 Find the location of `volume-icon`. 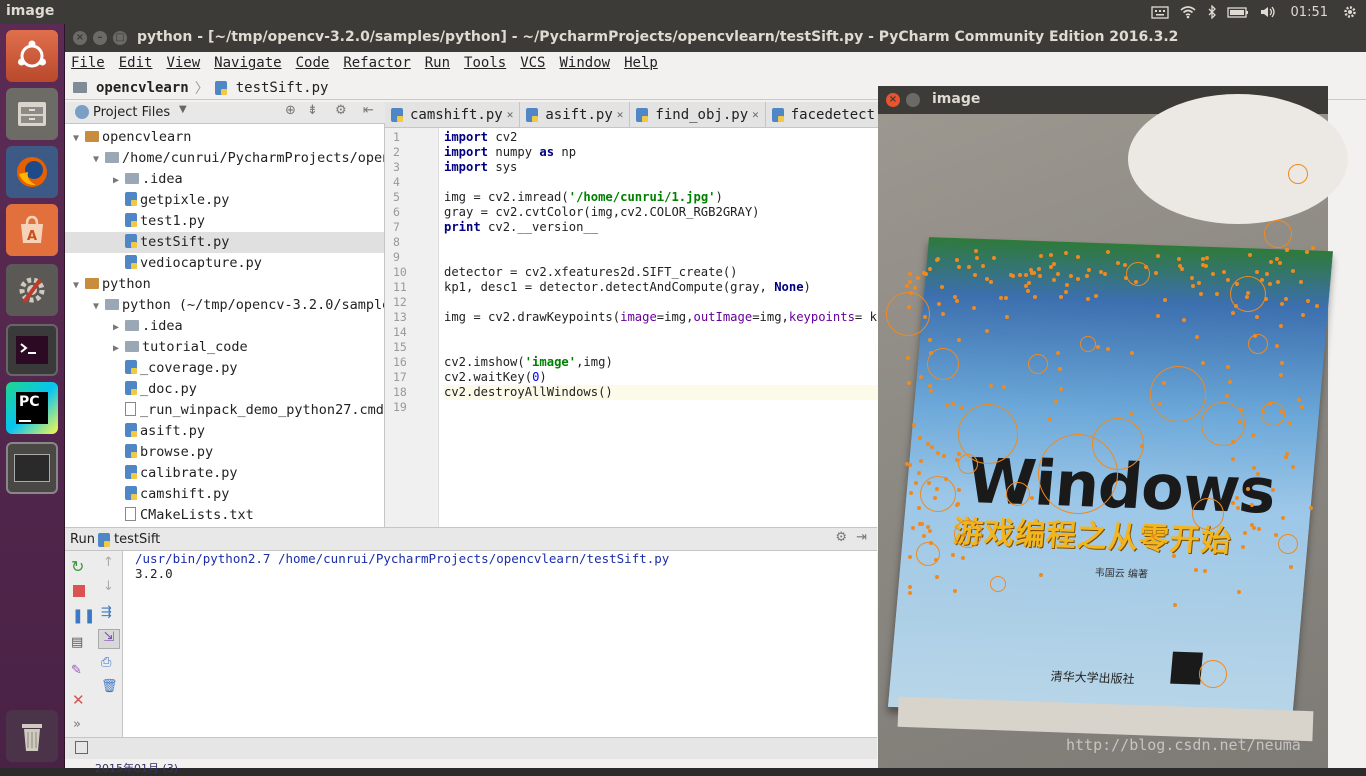

volume-icon is located at coordinates (1268, 12).